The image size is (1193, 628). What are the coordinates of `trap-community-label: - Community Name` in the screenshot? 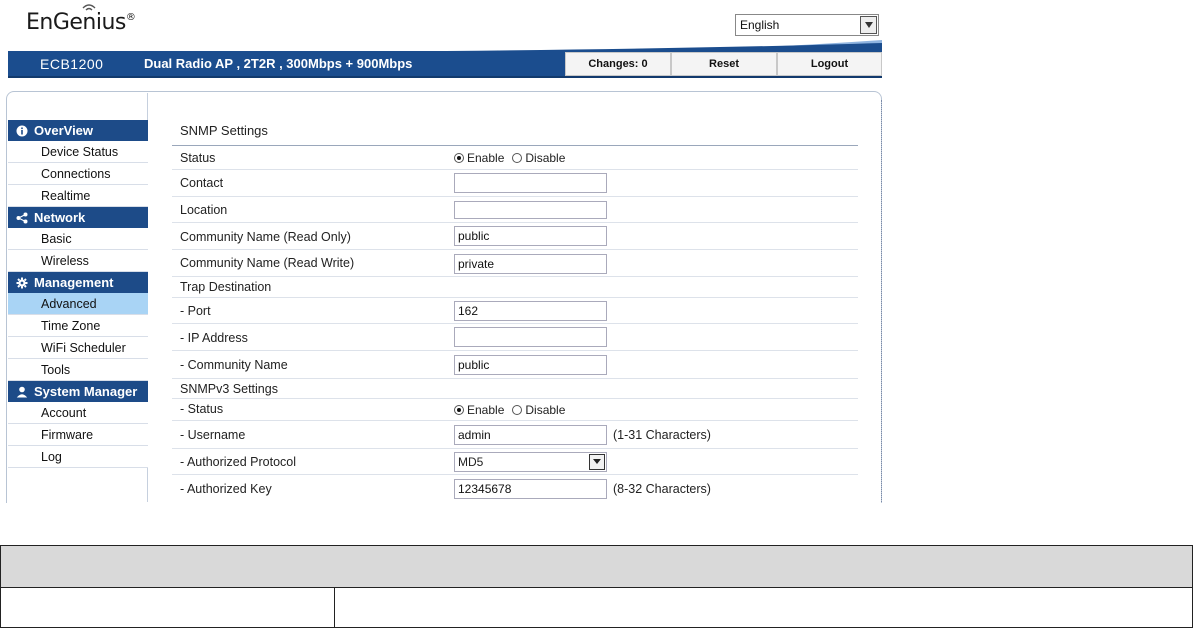 It's located at (234, 365).